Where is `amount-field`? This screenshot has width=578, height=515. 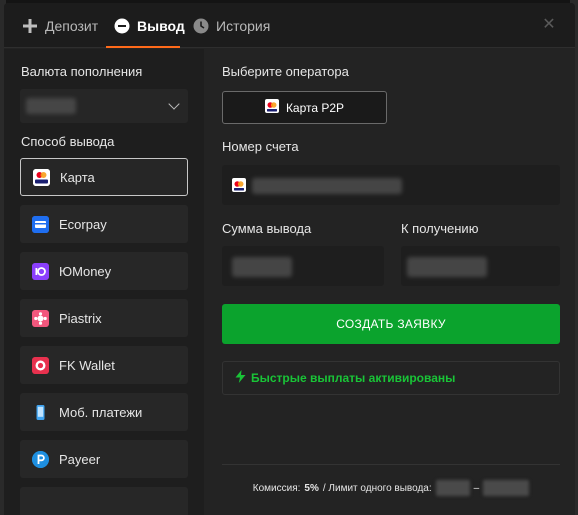 amount-field is located at coordinates (303, 266).